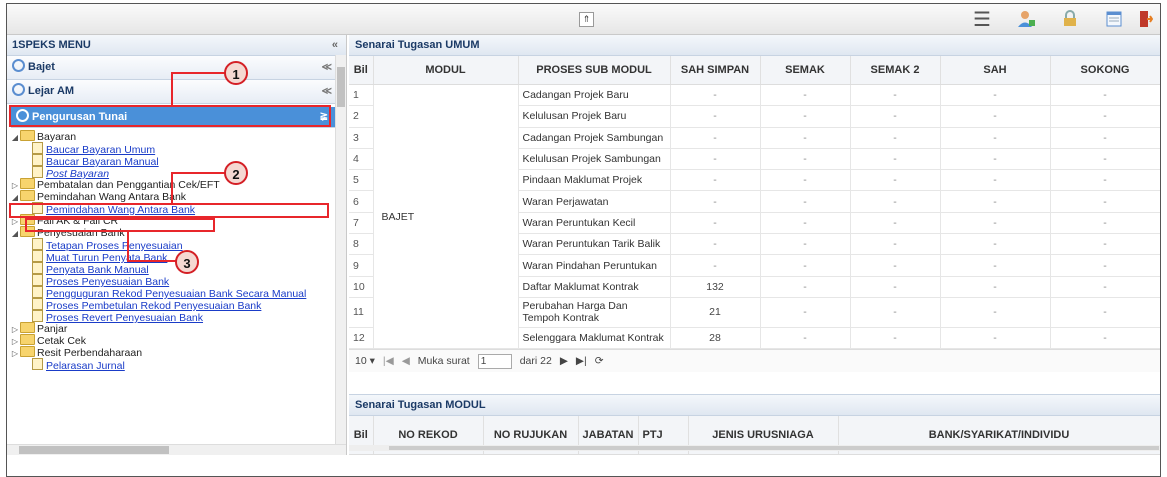 The height and width of the screenshot is (477, 1167). I want to click on page-number-input: 1, so click(494, 361).